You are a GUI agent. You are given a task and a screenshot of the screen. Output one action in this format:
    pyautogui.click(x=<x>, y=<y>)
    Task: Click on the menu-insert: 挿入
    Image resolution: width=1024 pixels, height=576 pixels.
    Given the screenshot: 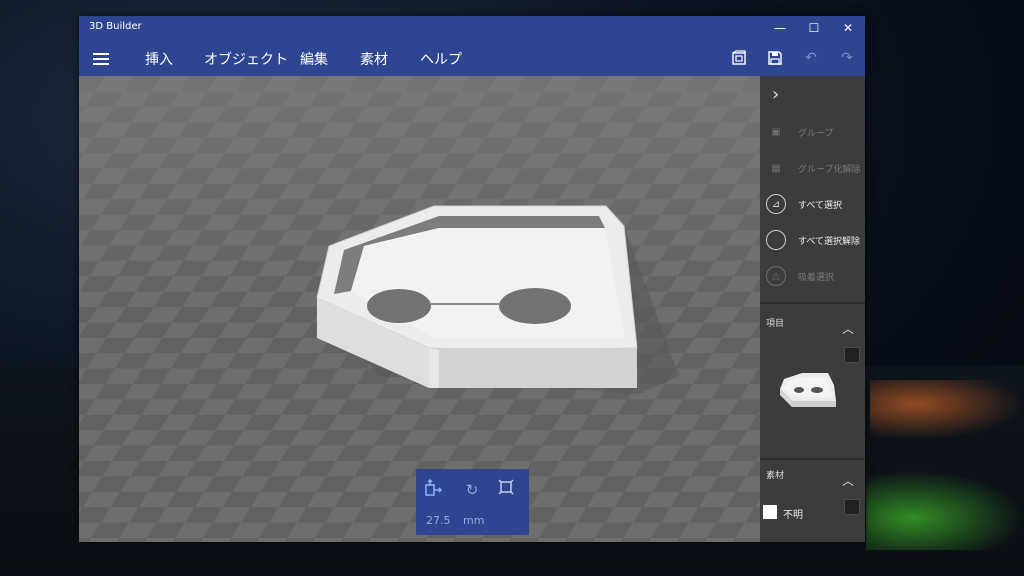 What is the action you would take?
    pyautogui.click(x=159, y=59)
    